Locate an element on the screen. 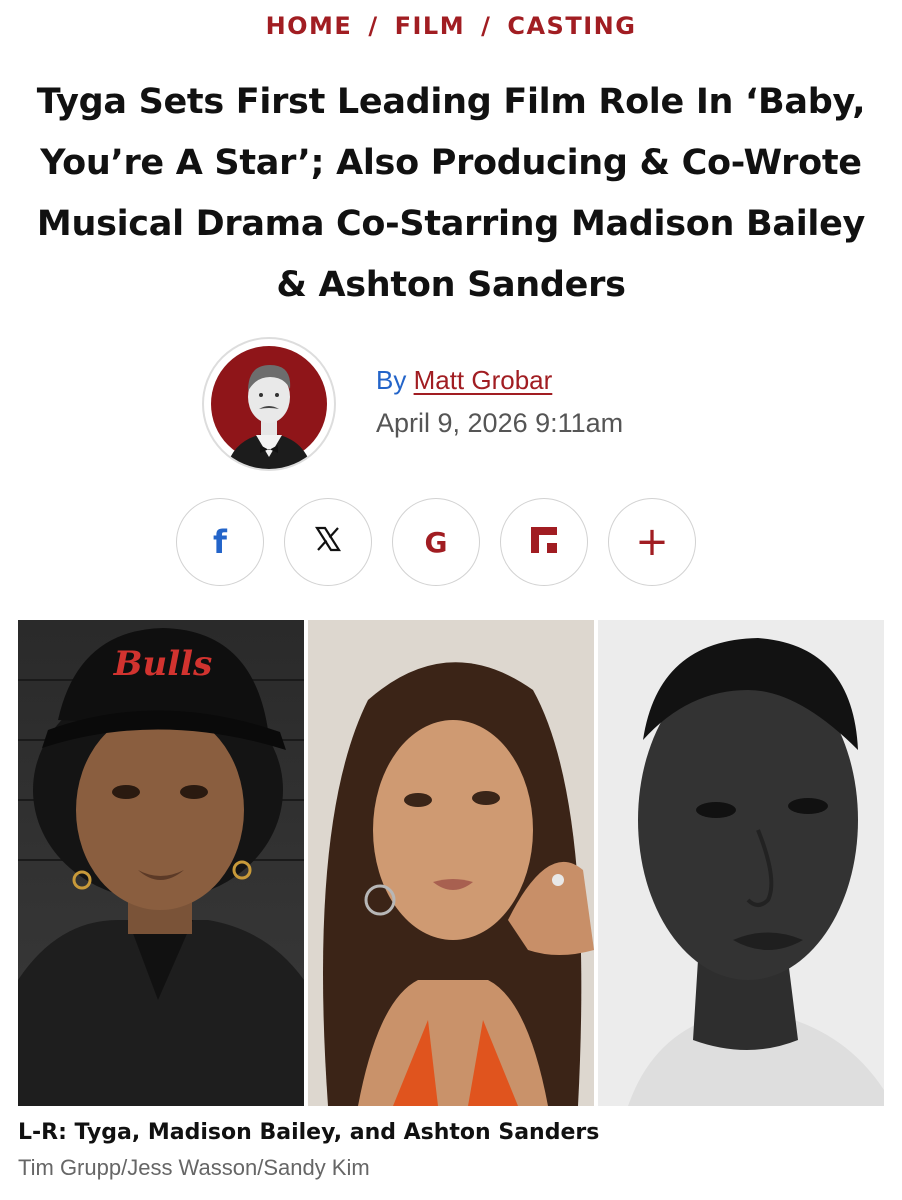 The width and height of the screenshot is (902, 1200). byline: By Matt Grobar is located at coordinates (464, 380).